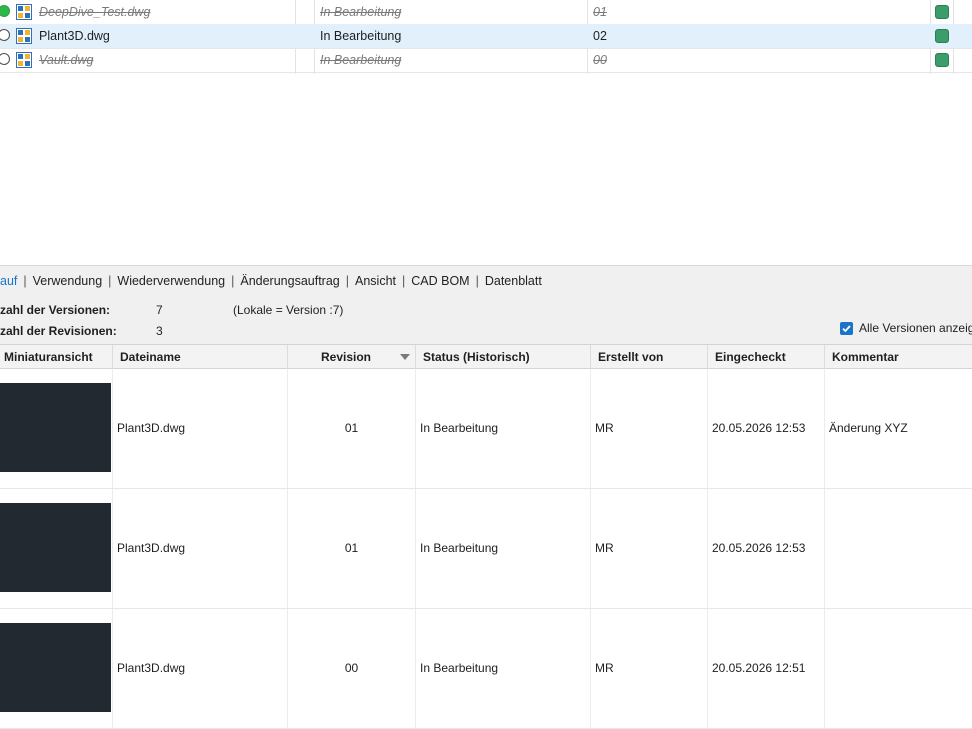 The height and width of the screenshot is (729, 972). Describe the element at coordinates (200, 357) in the screenshot. I see `column-header-filename: Dateiname` at that location.